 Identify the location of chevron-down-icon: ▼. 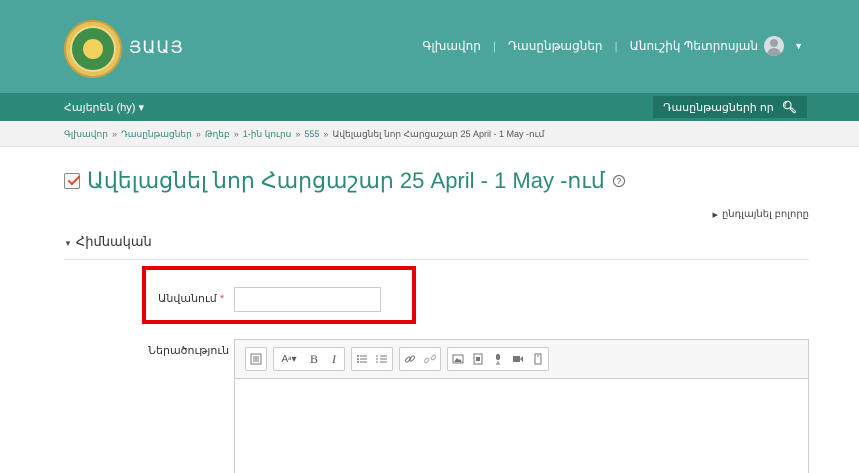
(798, 46).